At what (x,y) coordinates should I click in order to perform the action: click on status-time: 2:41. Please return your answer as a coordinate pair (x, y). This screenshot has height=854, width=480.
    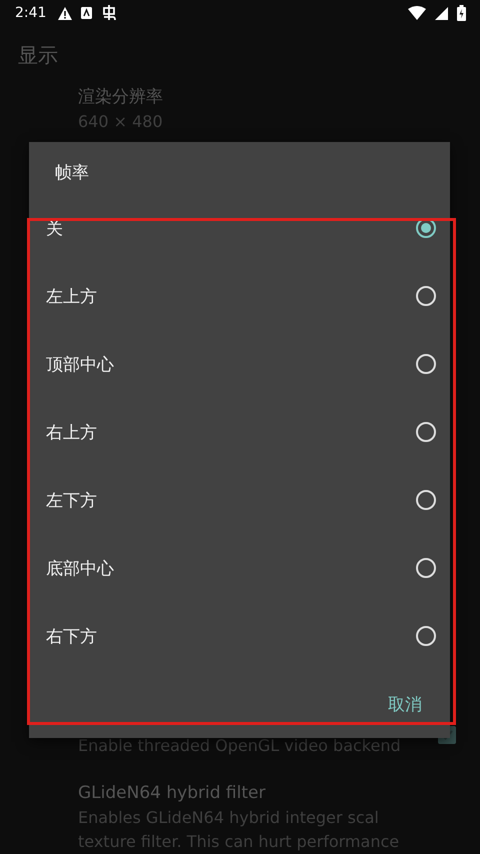
    Looking at the image, I should click on (30, 13).